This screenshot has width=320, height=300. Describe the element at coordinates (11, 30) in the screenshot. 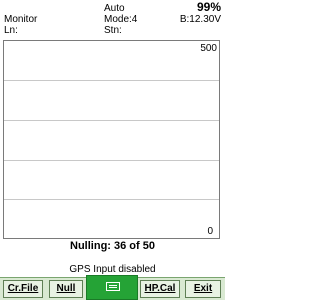

I see `line-label: Ln:` at that location.